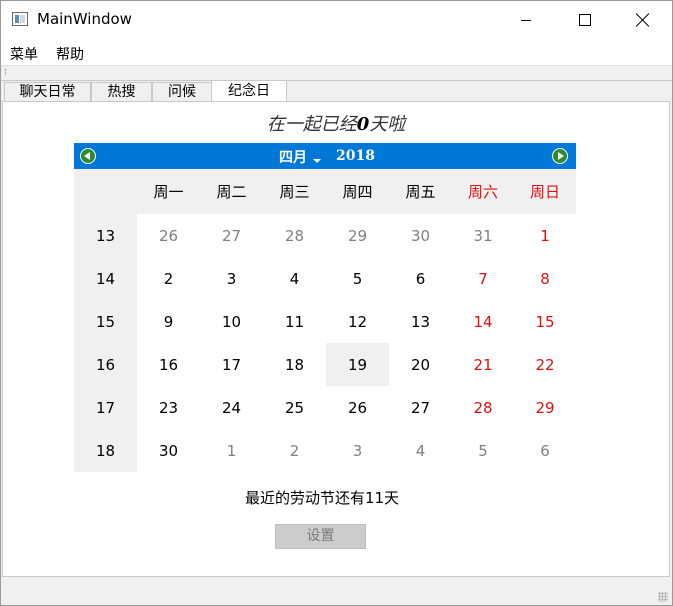 The width and height of the screenshot is (673, 606). I want to click on minimize-icon, so click(526, 20).